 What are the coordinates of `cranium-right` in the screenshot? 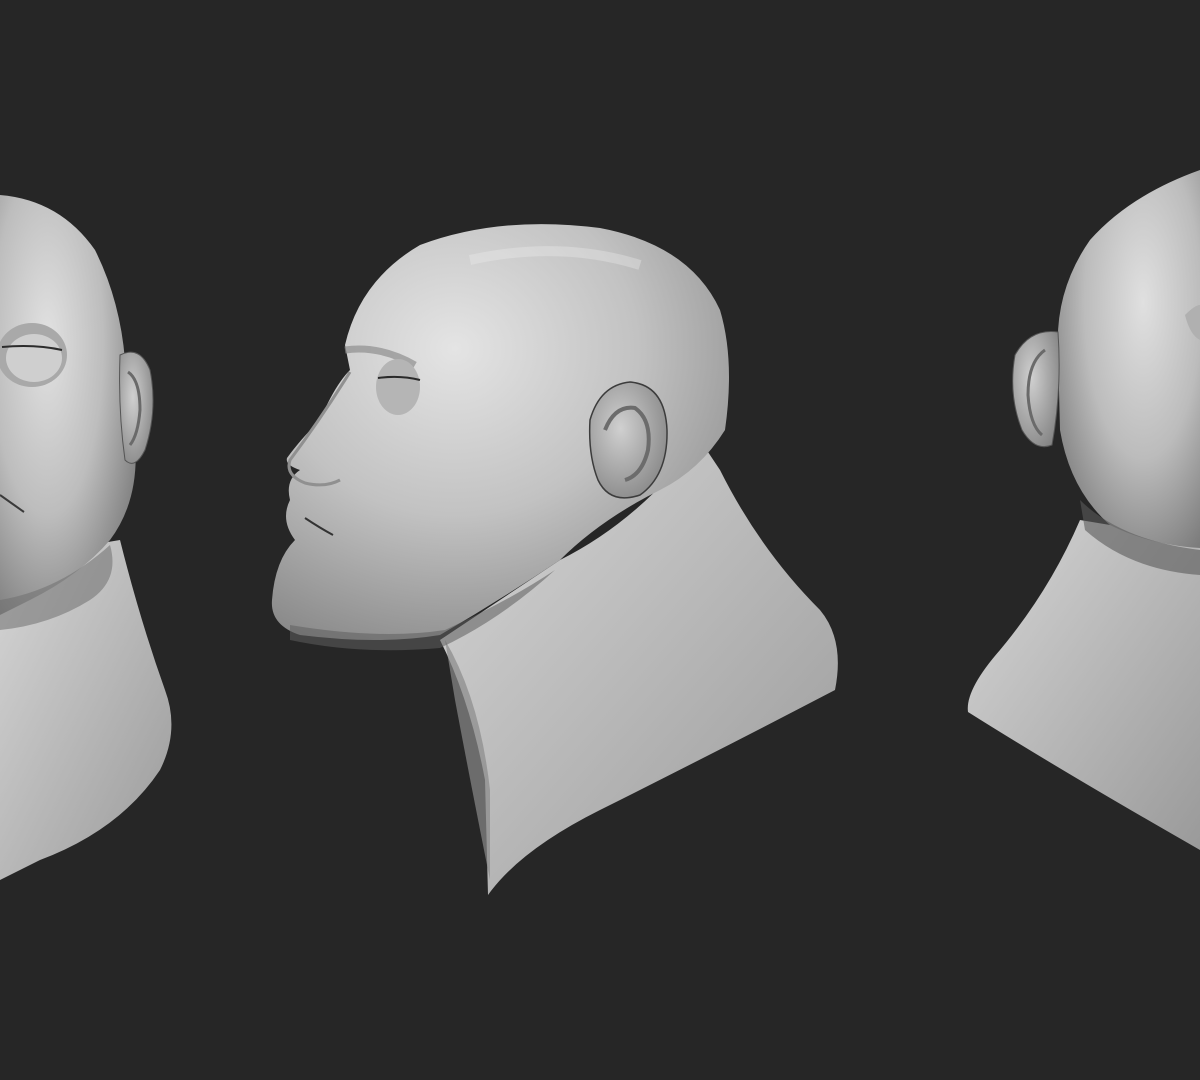 It's located at (1128, 359).